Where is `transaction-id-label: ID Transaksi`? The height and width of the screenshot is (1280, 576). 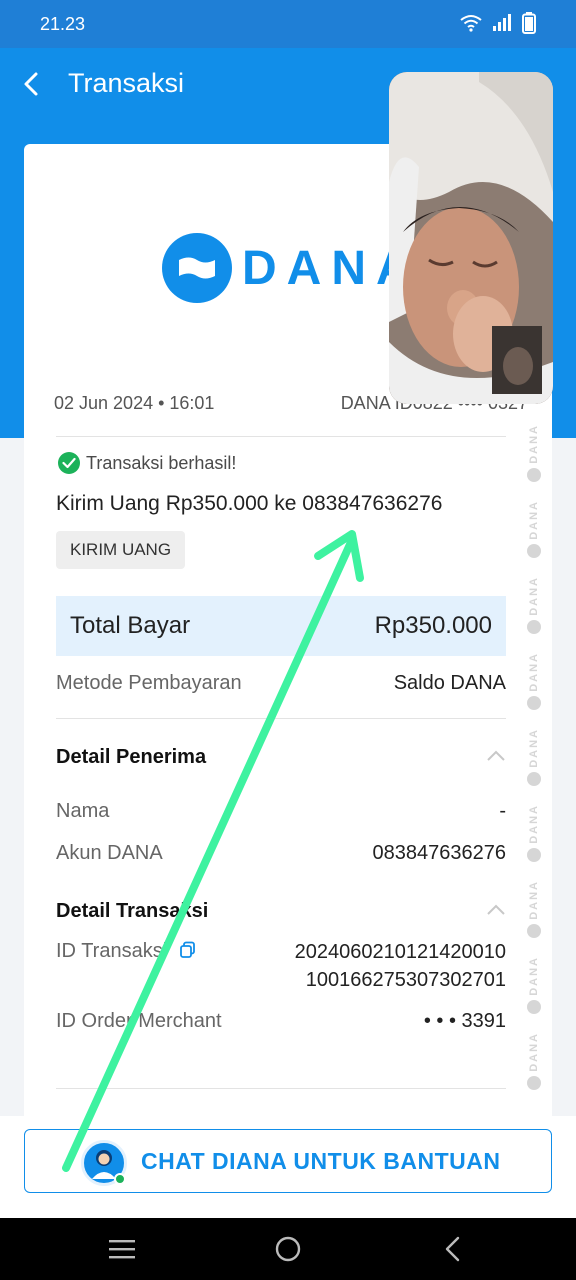
transaction-id-label: ID Transaksi is located at coordinates (126, 967).